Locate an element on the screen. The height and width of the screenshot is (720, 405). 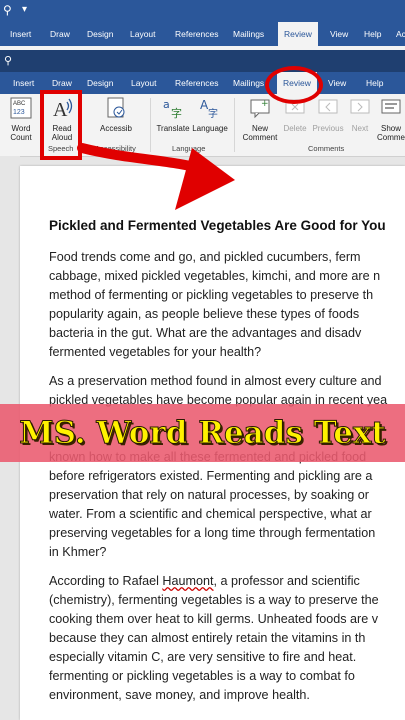
banner-text: MS. Word Reads Text is located at coordinates (202, 433).